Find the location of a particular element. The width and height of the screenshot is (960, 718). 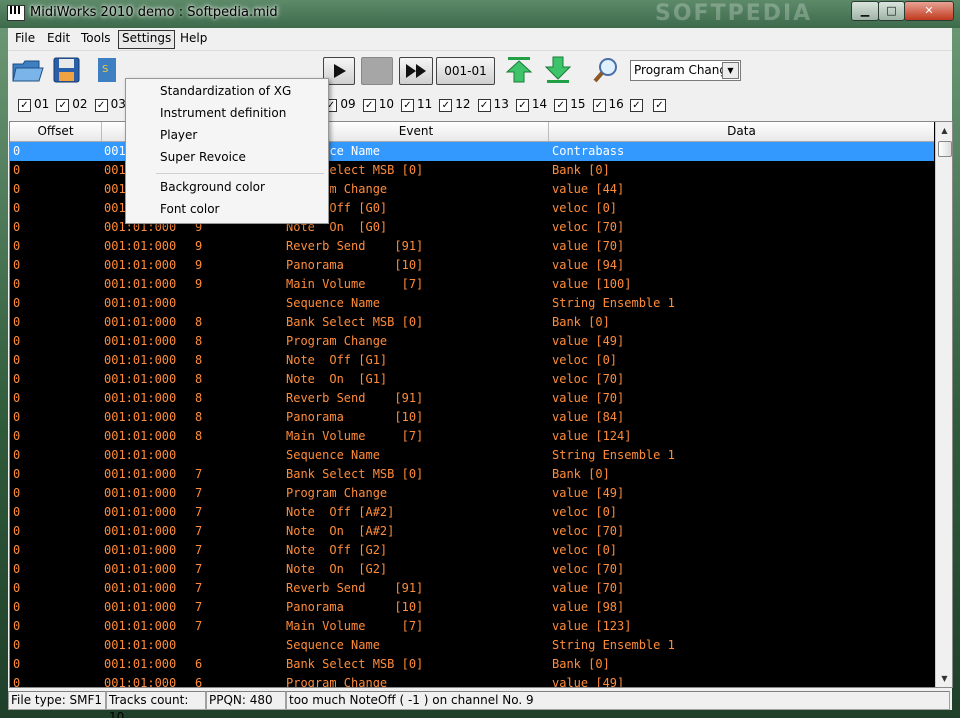

table-row: 0 001:01:000 8 Note On [G1] veloc [70] is located at coordinates (472, 379).